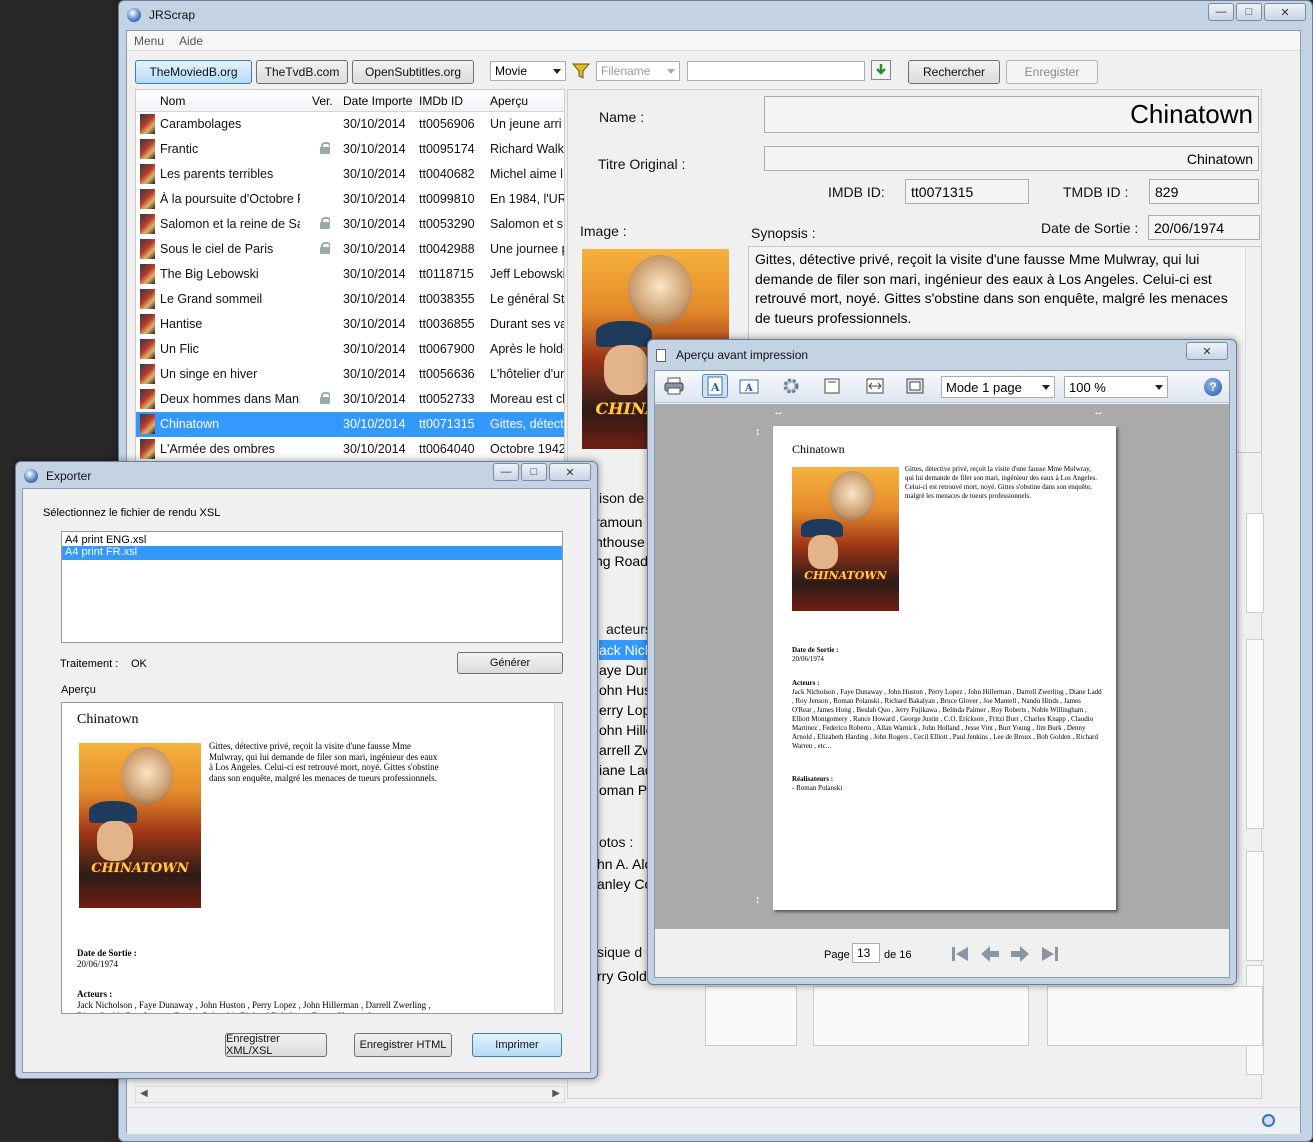  Describe the element at coordinates (629, 629) in the screenshot. I see `actors-section-label: acteurs` at that location.